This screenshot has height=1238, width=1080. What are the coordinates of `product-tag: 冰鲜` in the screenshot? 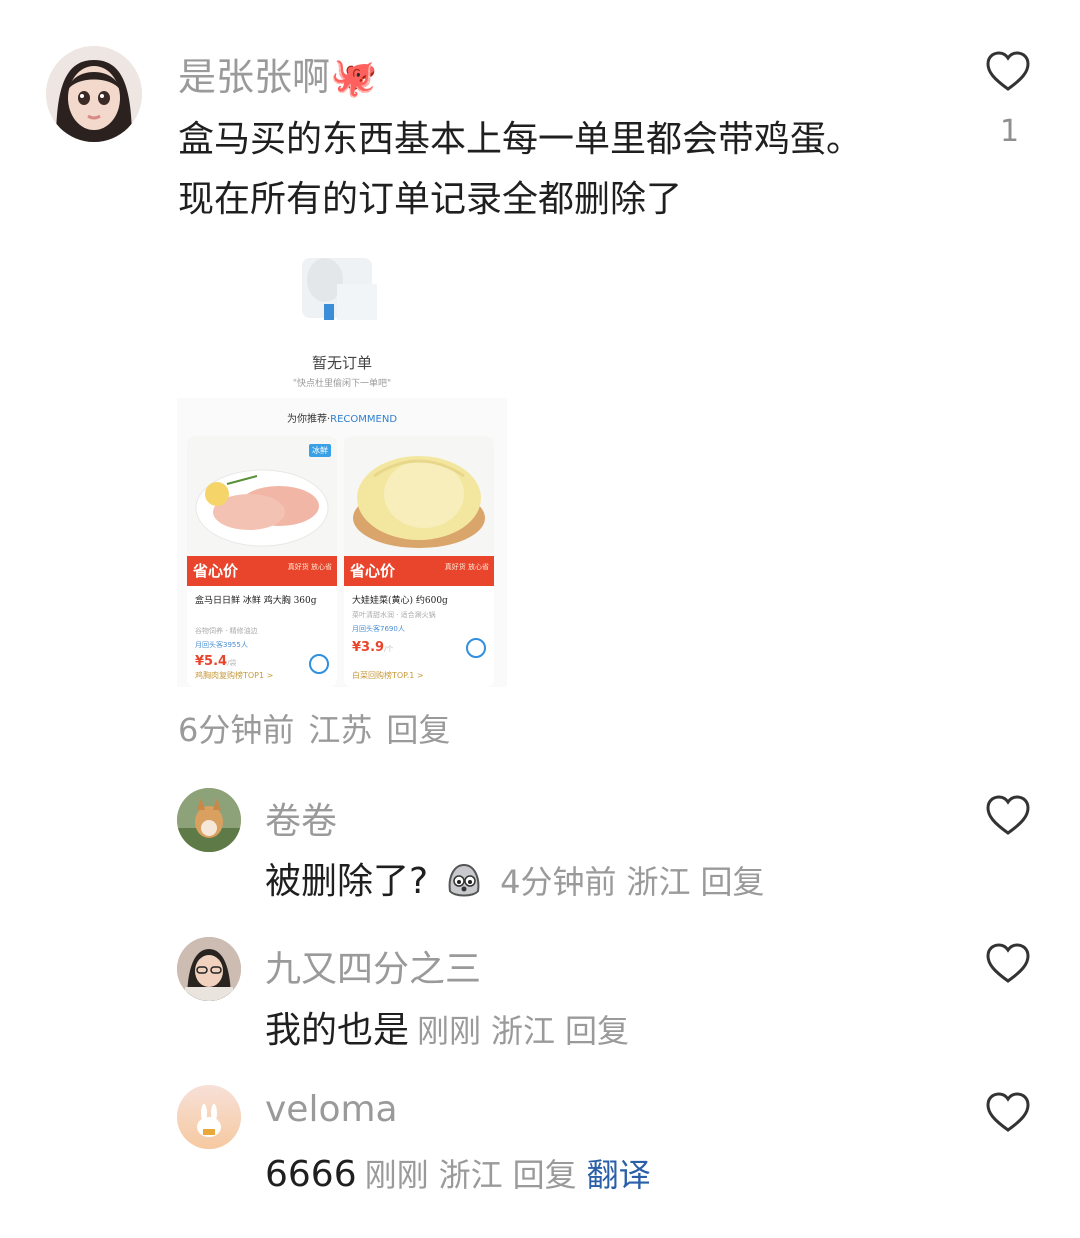 It's located at (320, 450).